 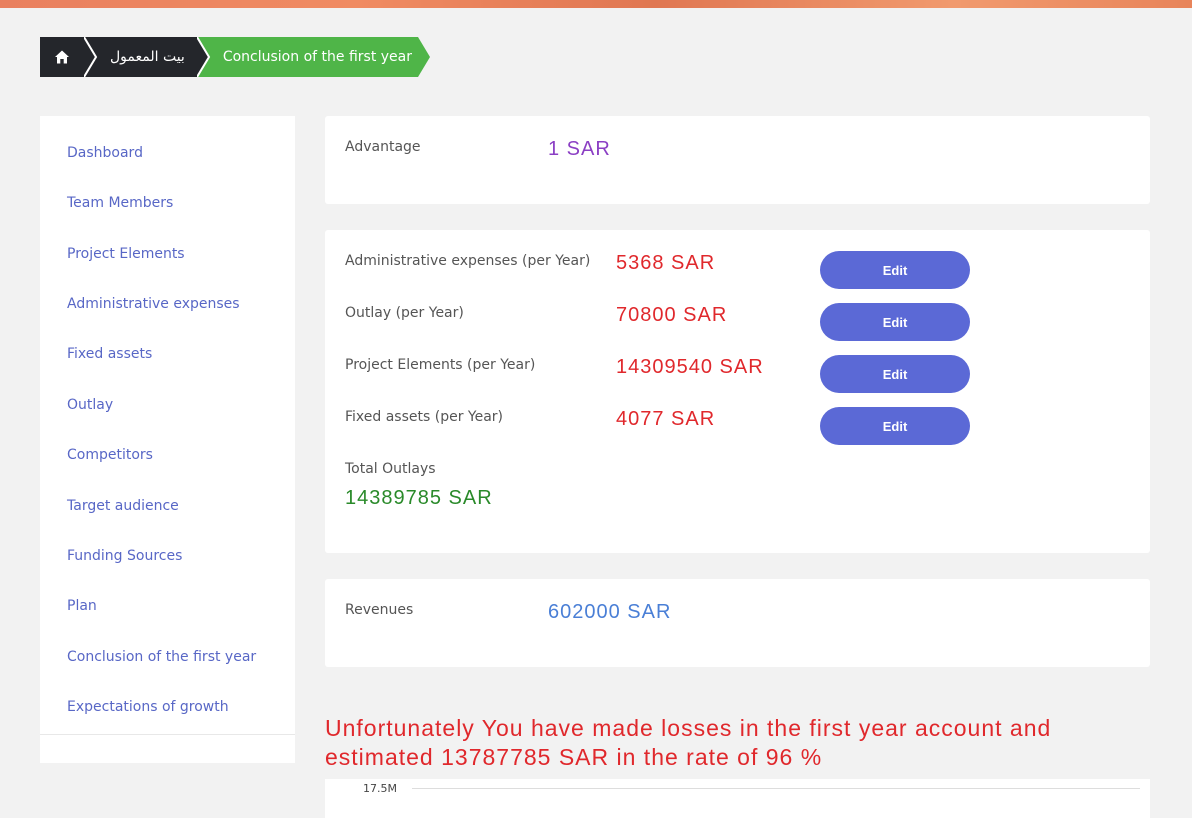 I want to click on home-icon, so click(x=62, y=57).